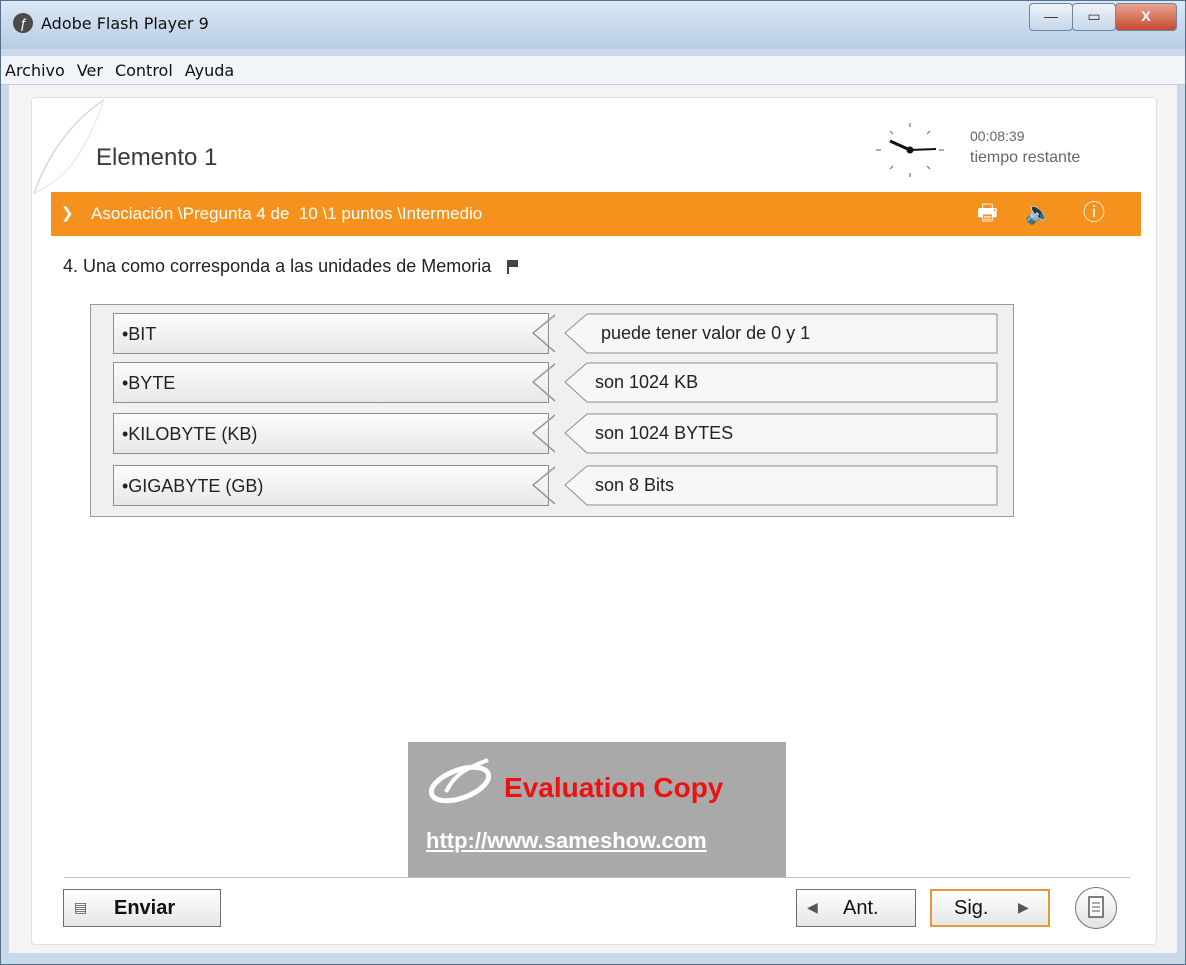  Describe the element at coordinates (1025, 157) in the screenshot. I see `timer-label: tiempo restante` at that location.